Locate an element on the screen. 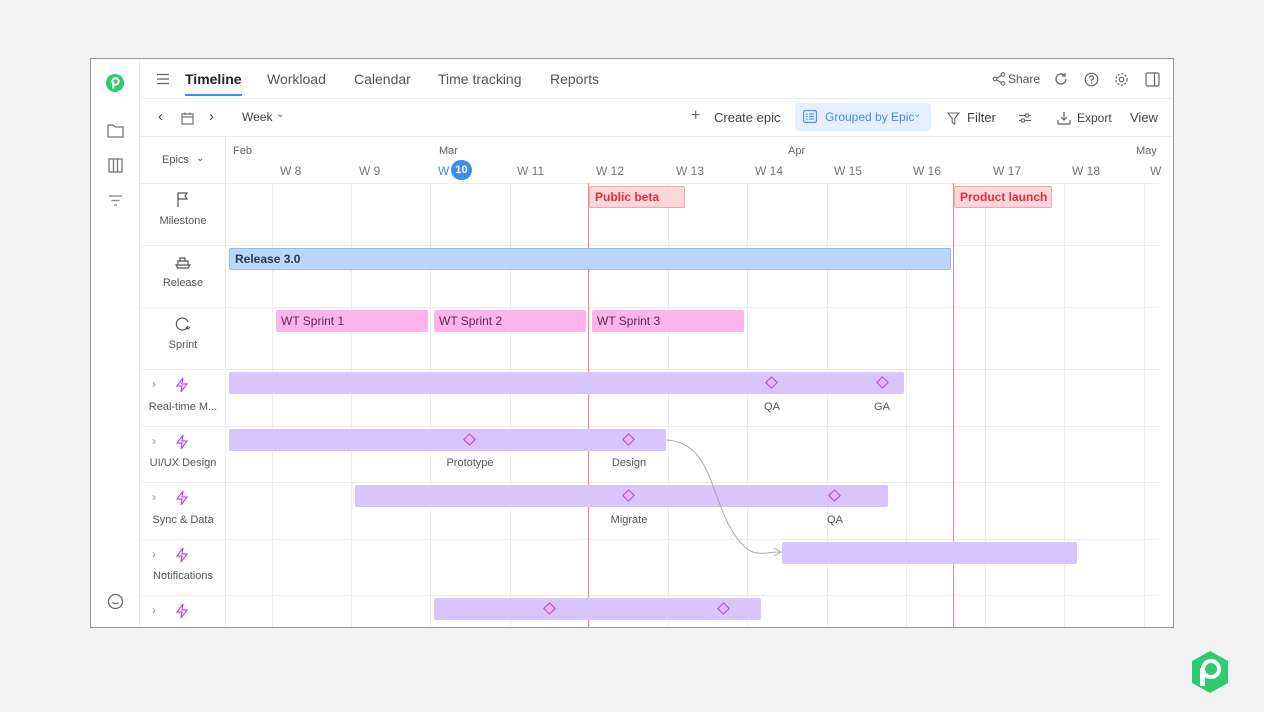 The width and height of the screenshot is (1264, 712). sprint-cycle-icon is located at coordinates (183, 324).